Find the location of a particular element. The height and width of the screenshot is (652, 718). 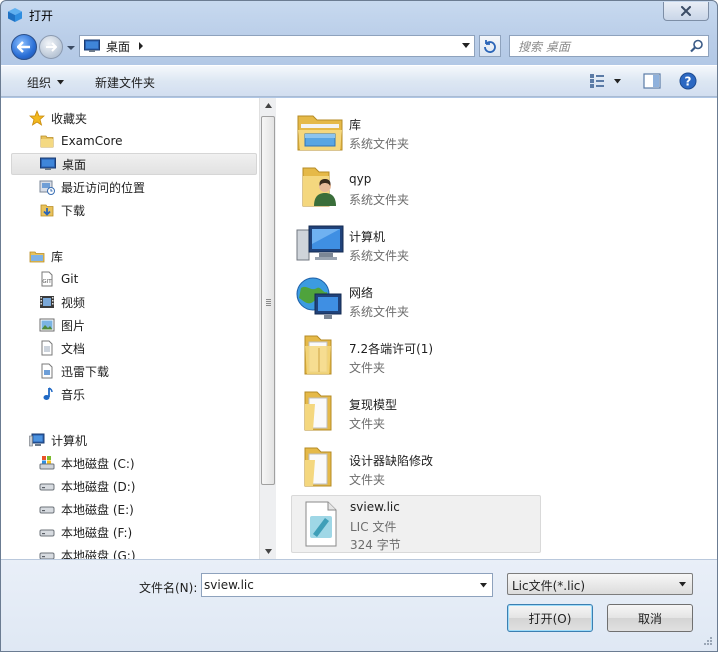

file-item-folder: 7.2各端许可(1) 文件夹 is located at coordinates (416, 354).